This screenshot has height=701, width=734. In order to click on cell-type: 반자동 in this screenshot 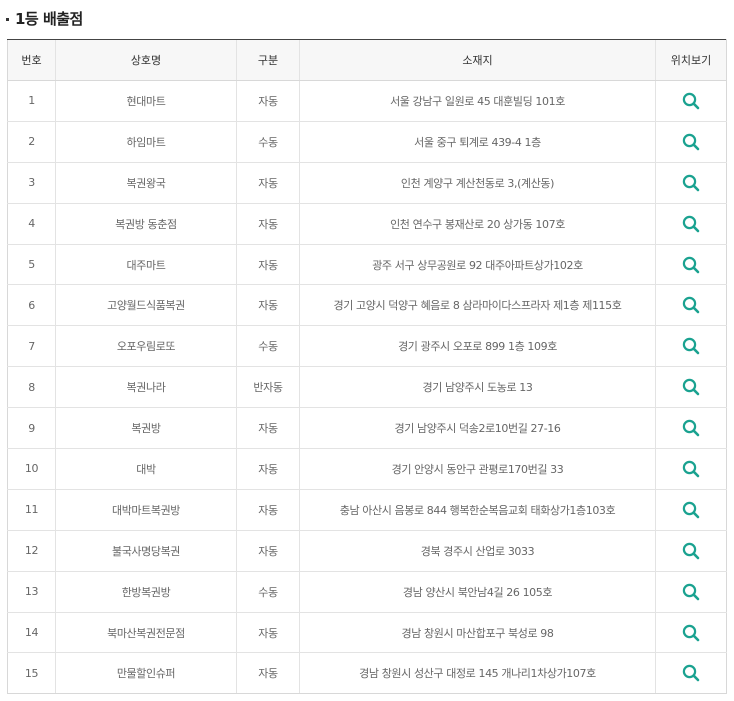, I will do `click(268, 387)`.